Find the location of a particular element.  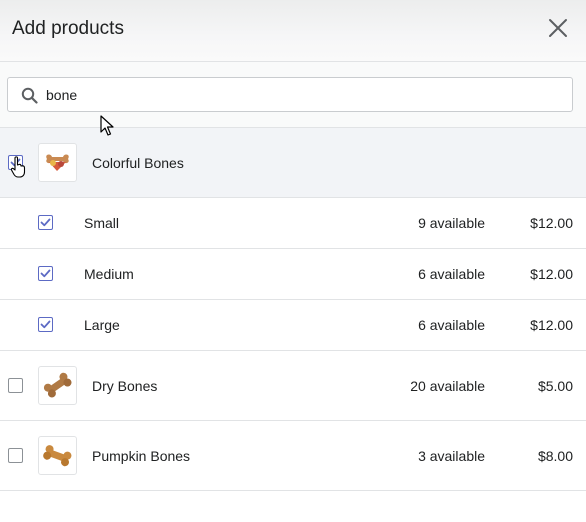

variant-row-medium: Medium 6 available $12.00 is located at coordinates (293, 274).